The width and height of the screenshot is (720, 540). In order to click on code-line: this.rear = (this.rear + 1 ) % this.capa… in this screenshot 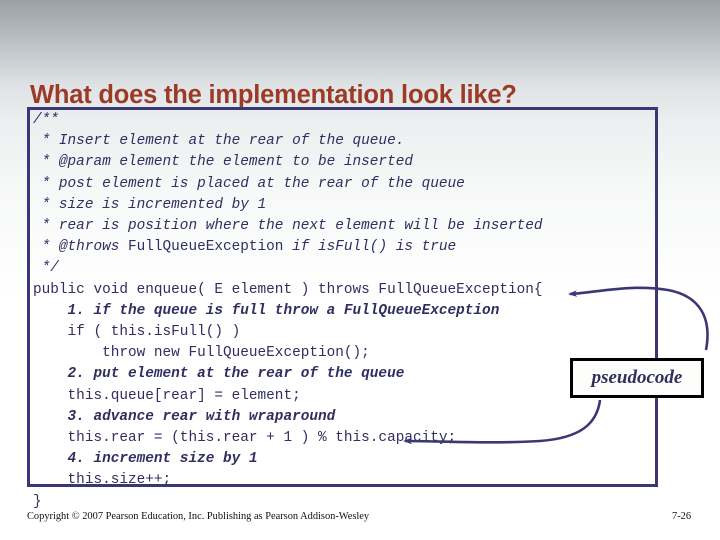, I will do `click(245, 438)`.